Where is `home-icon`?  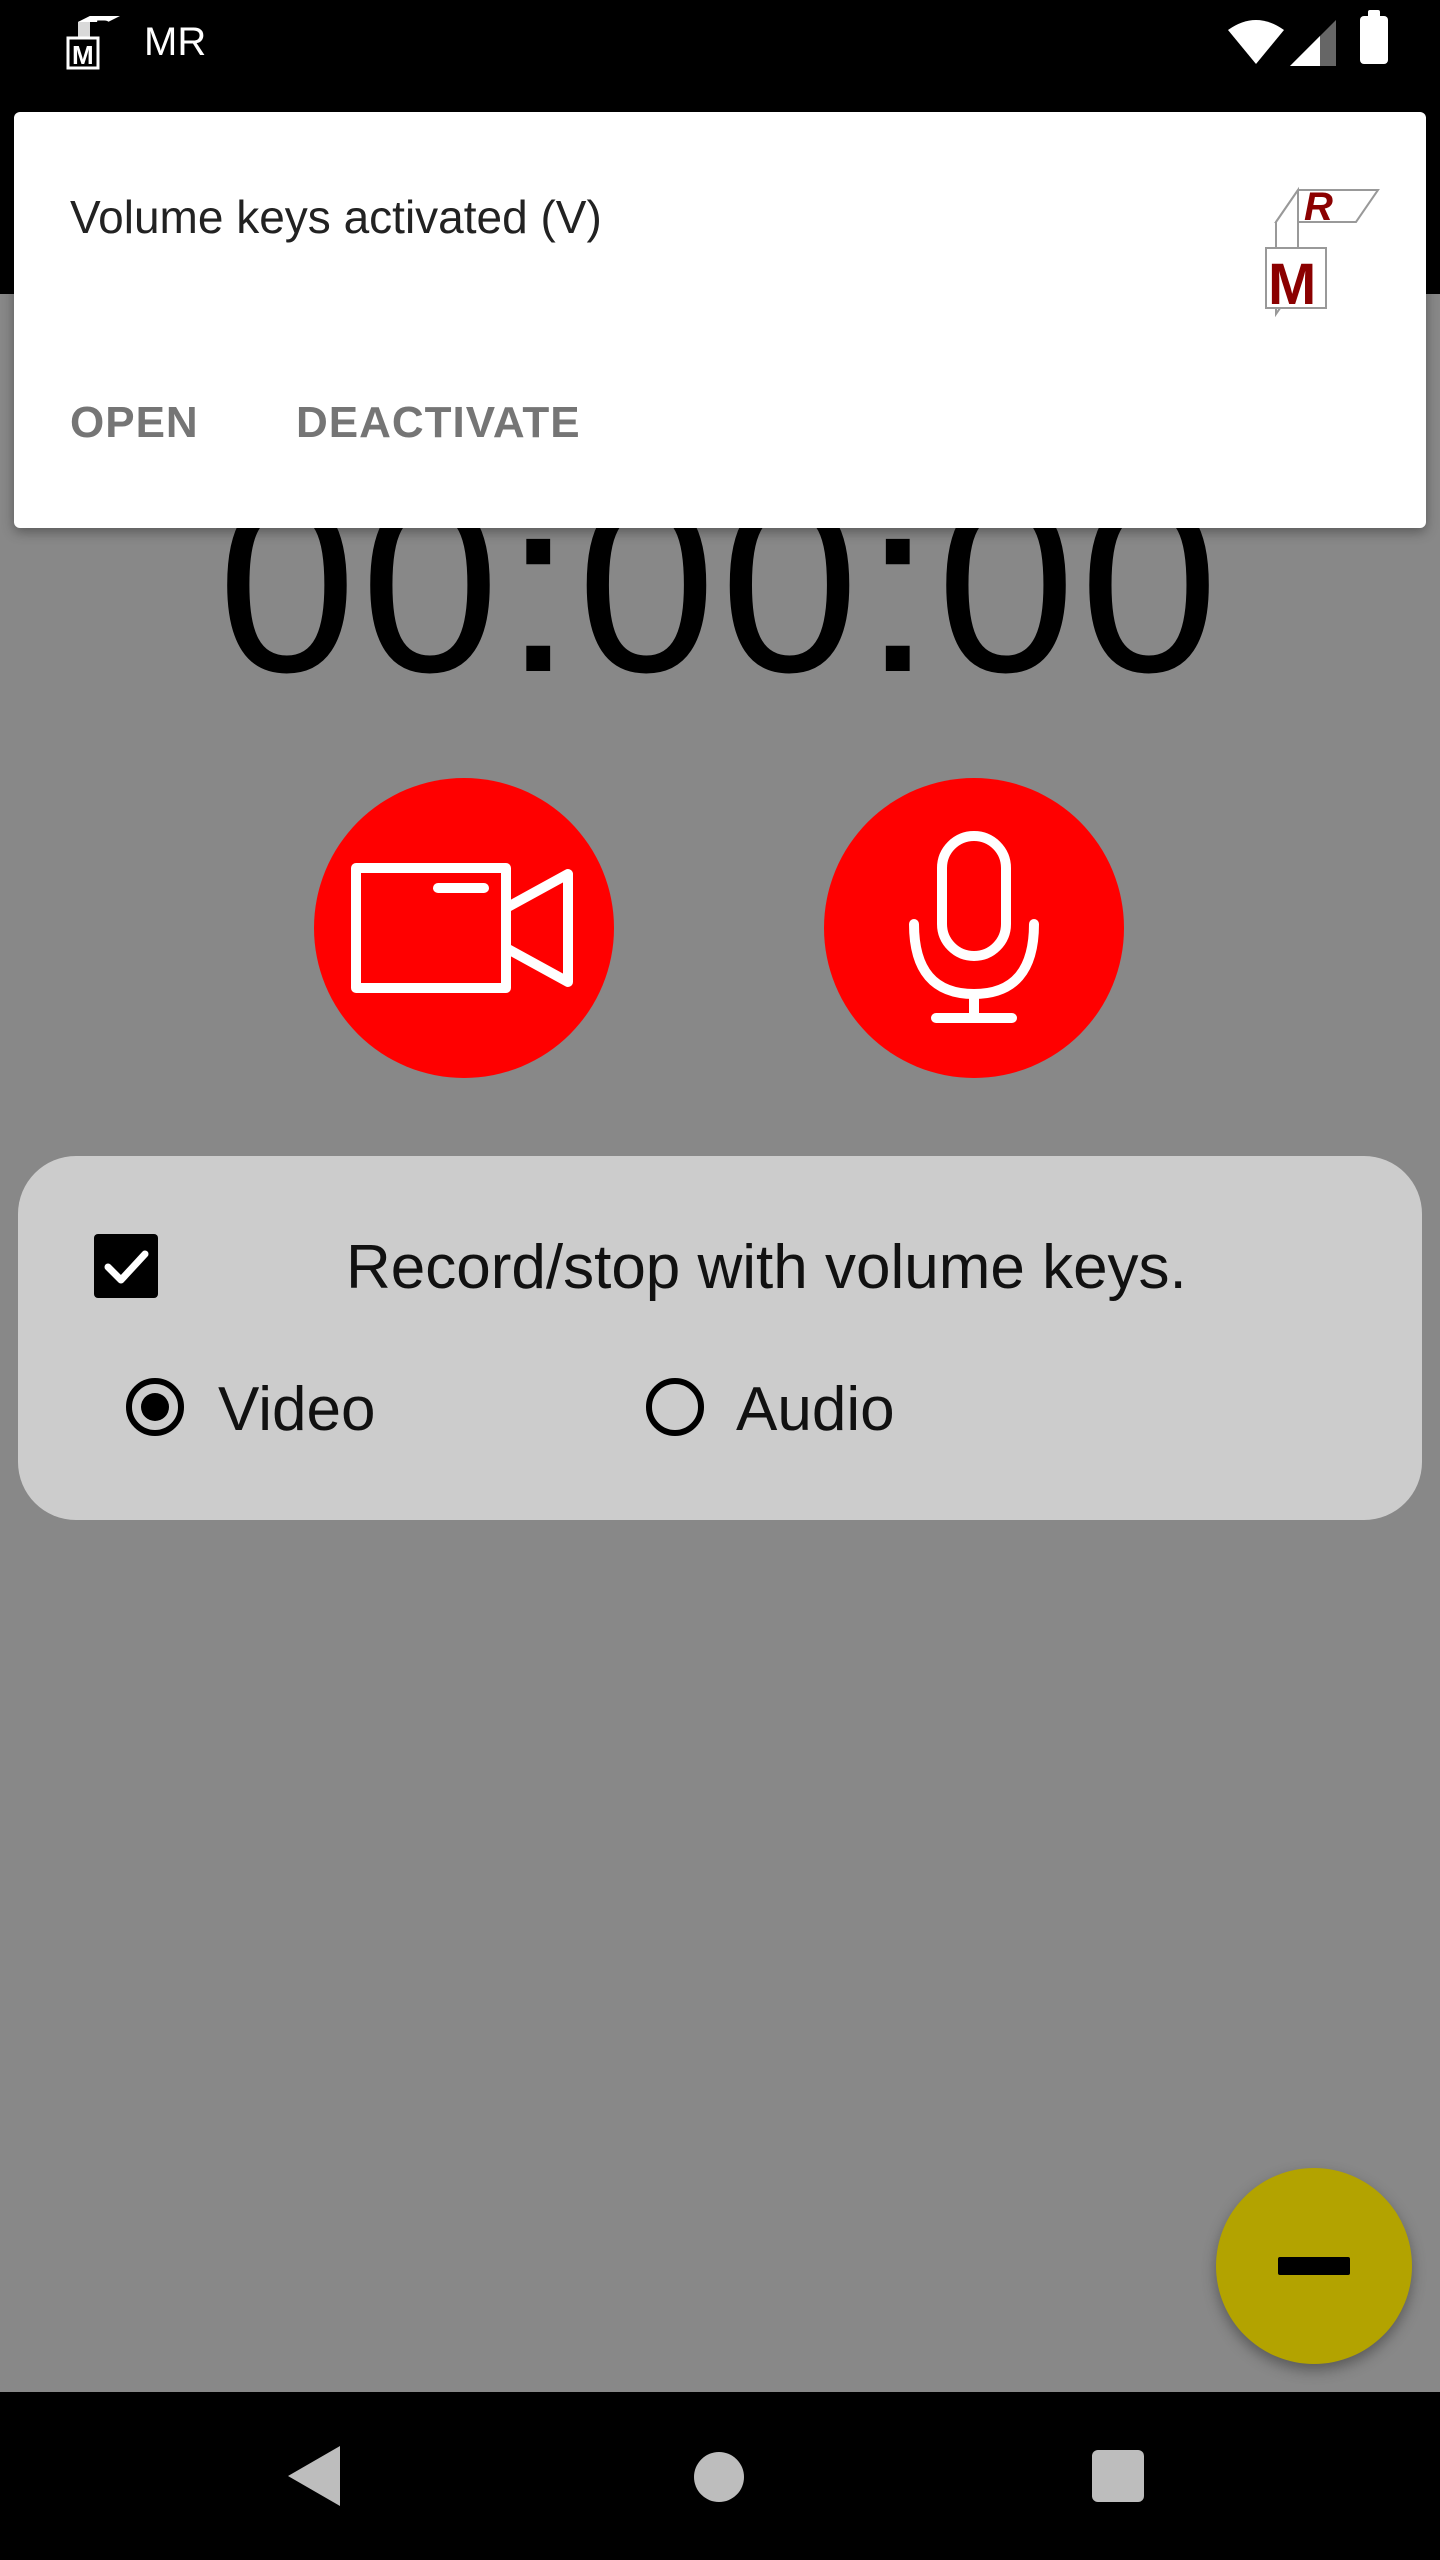
home-icon is located at coordinates (719, 2477).